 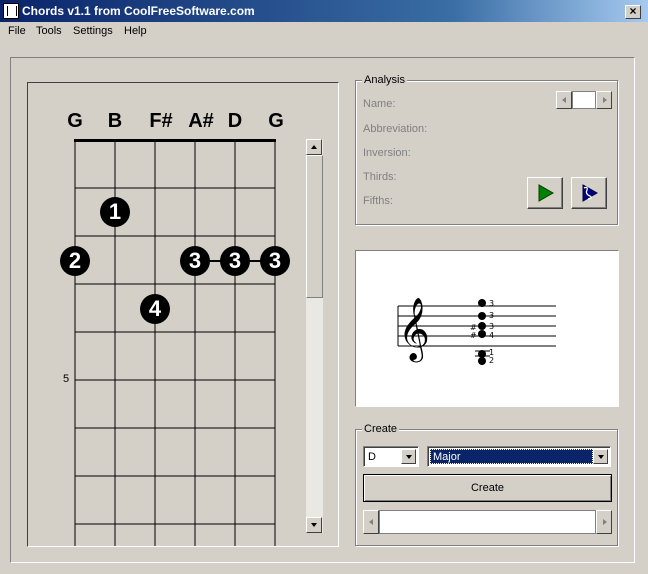 I want to click on treble-clef-icon: 𝄞, so click(x=414, y=330).